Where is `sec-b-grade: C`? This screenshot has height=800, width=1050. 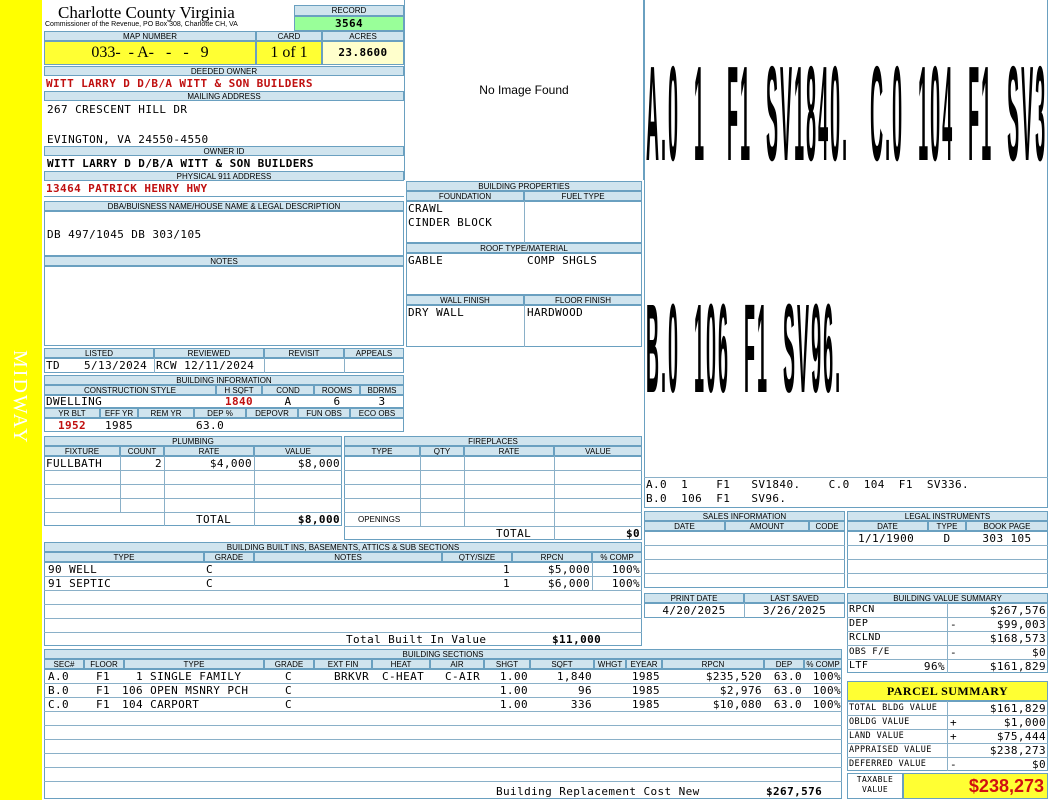 sec-b-grade: C is located at coordinates (289, 690).